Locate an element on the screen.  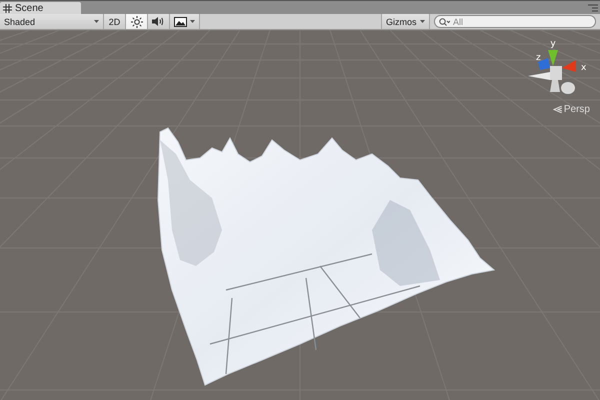
image-icon is located at coordinates (180, 21).